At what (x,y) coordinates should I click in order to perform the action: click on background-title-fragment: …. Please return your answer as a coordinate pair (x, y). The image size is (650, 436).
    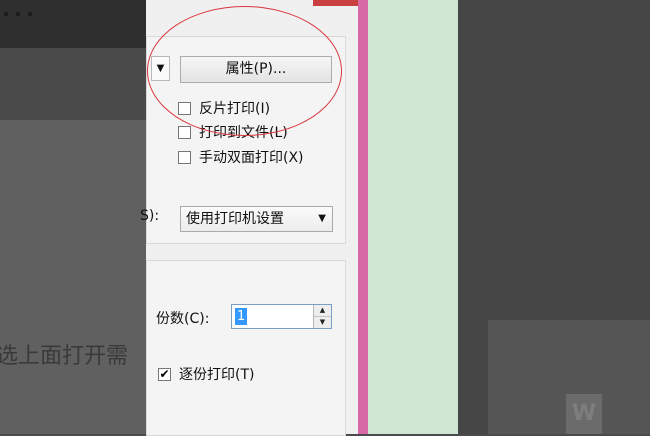
    Looking at the image, I should click on (18, 12).